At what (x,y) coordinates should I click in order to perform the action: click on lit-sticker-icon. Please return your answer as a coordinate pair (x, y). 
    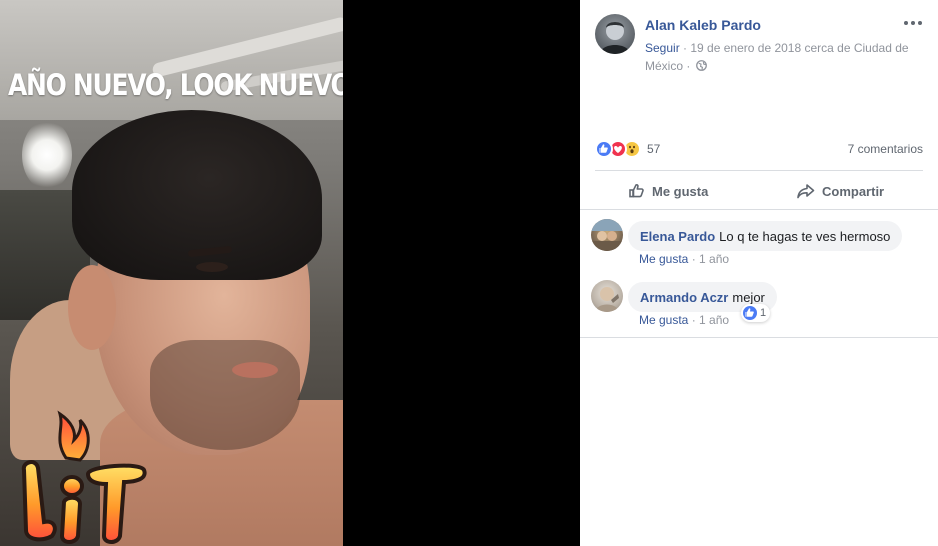
    Looking at the image, I should click on (84, 477).